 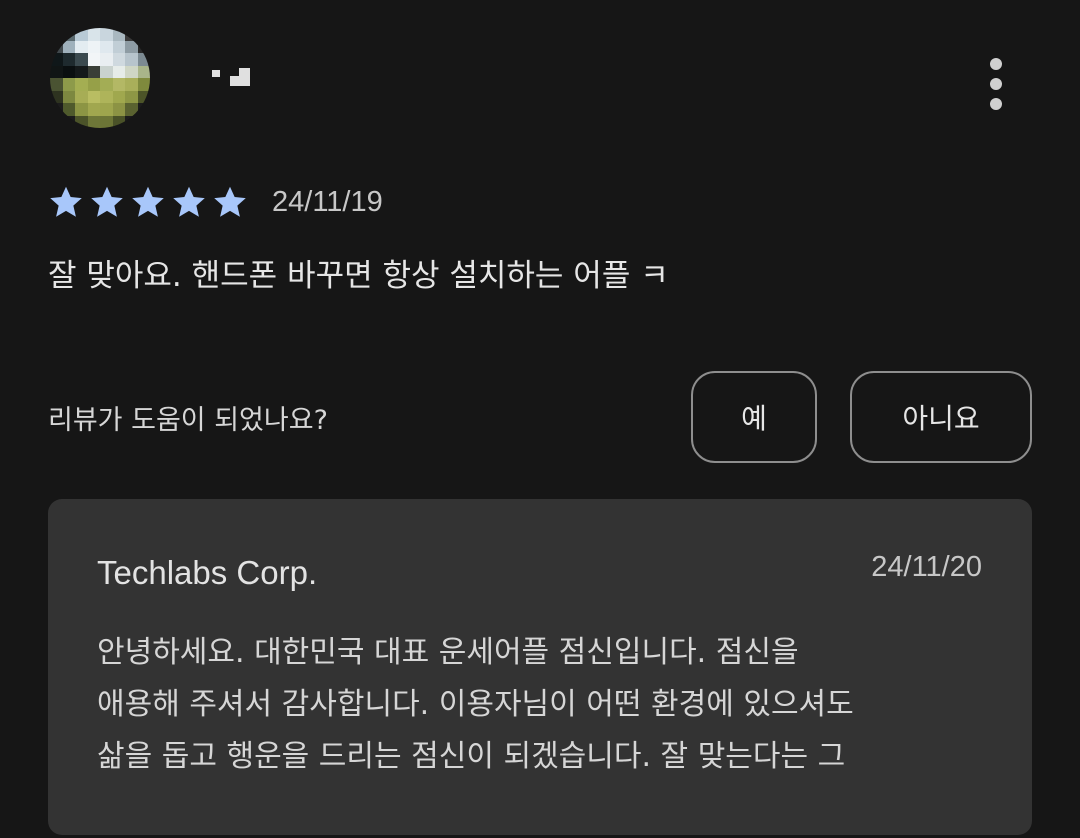 I want to click on star-rating, so click(x=148, y=202).